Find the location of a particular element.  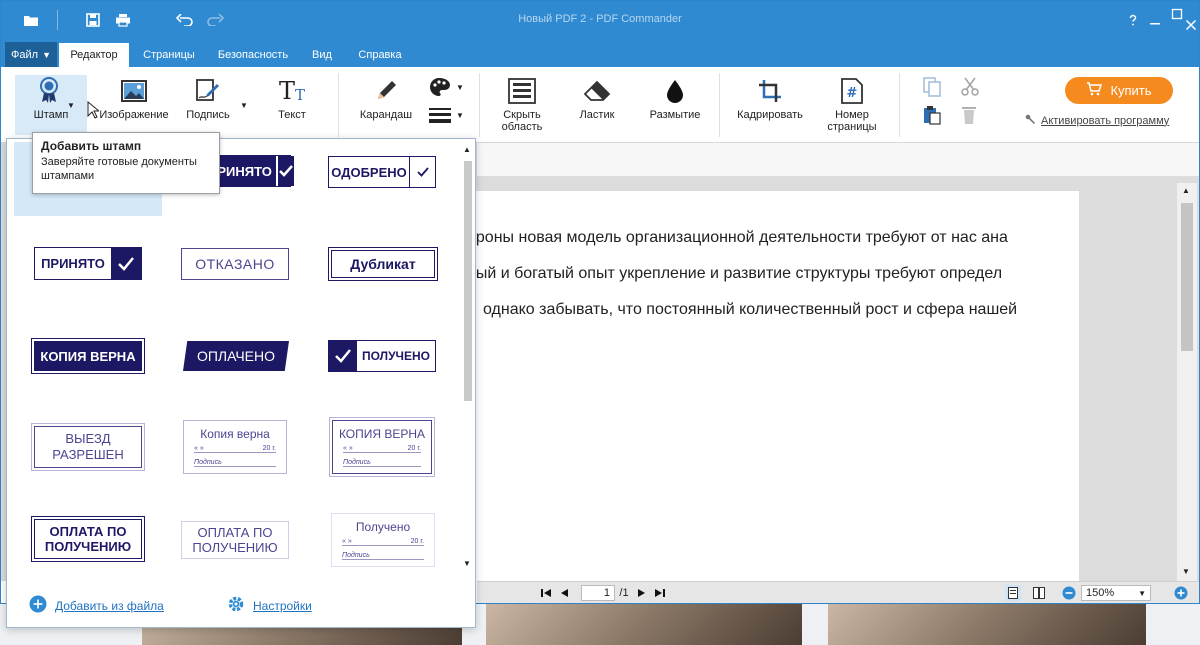

hide-area-button: Скрыть область is located at coordinates (522, 105).